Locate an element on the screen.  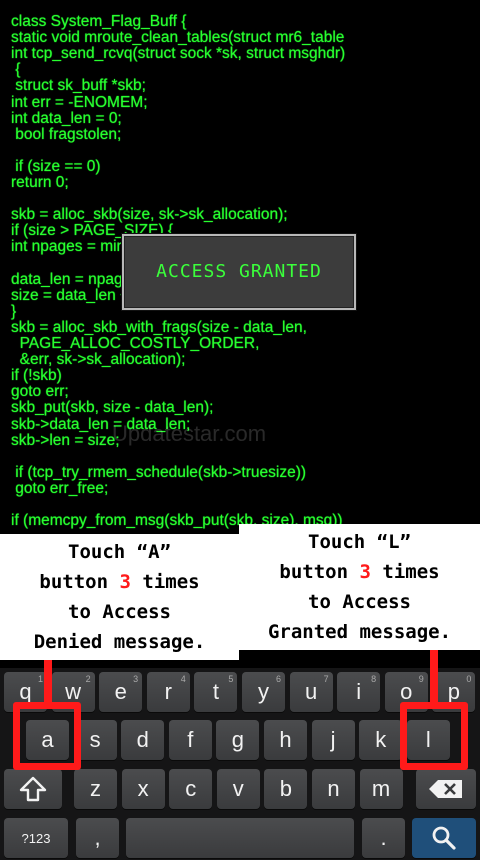
key-u-hint: 7 is located at coordinates (326, 679).